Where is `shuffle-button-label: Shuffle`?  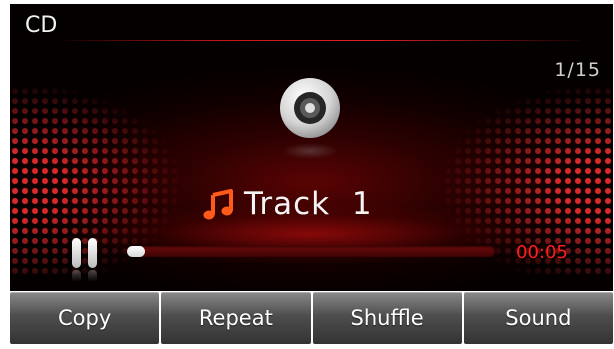 shuffle-button-label: Shuffle is located at coordinates (387, 318).